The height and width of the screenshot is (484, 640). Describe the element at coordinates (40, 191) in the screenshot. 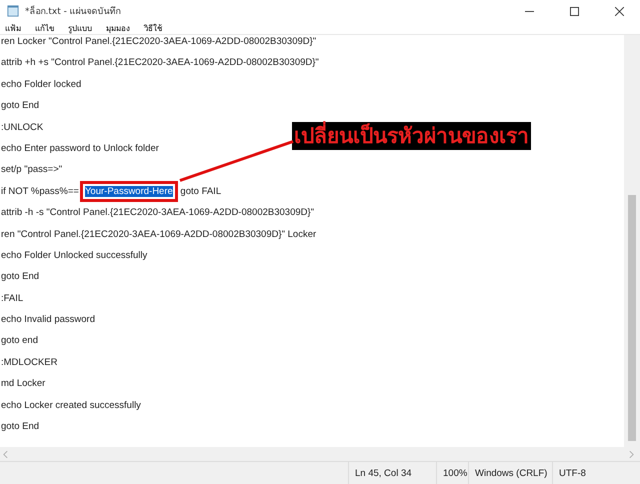

I see `code-text: if NOT %pass%==` at that location.